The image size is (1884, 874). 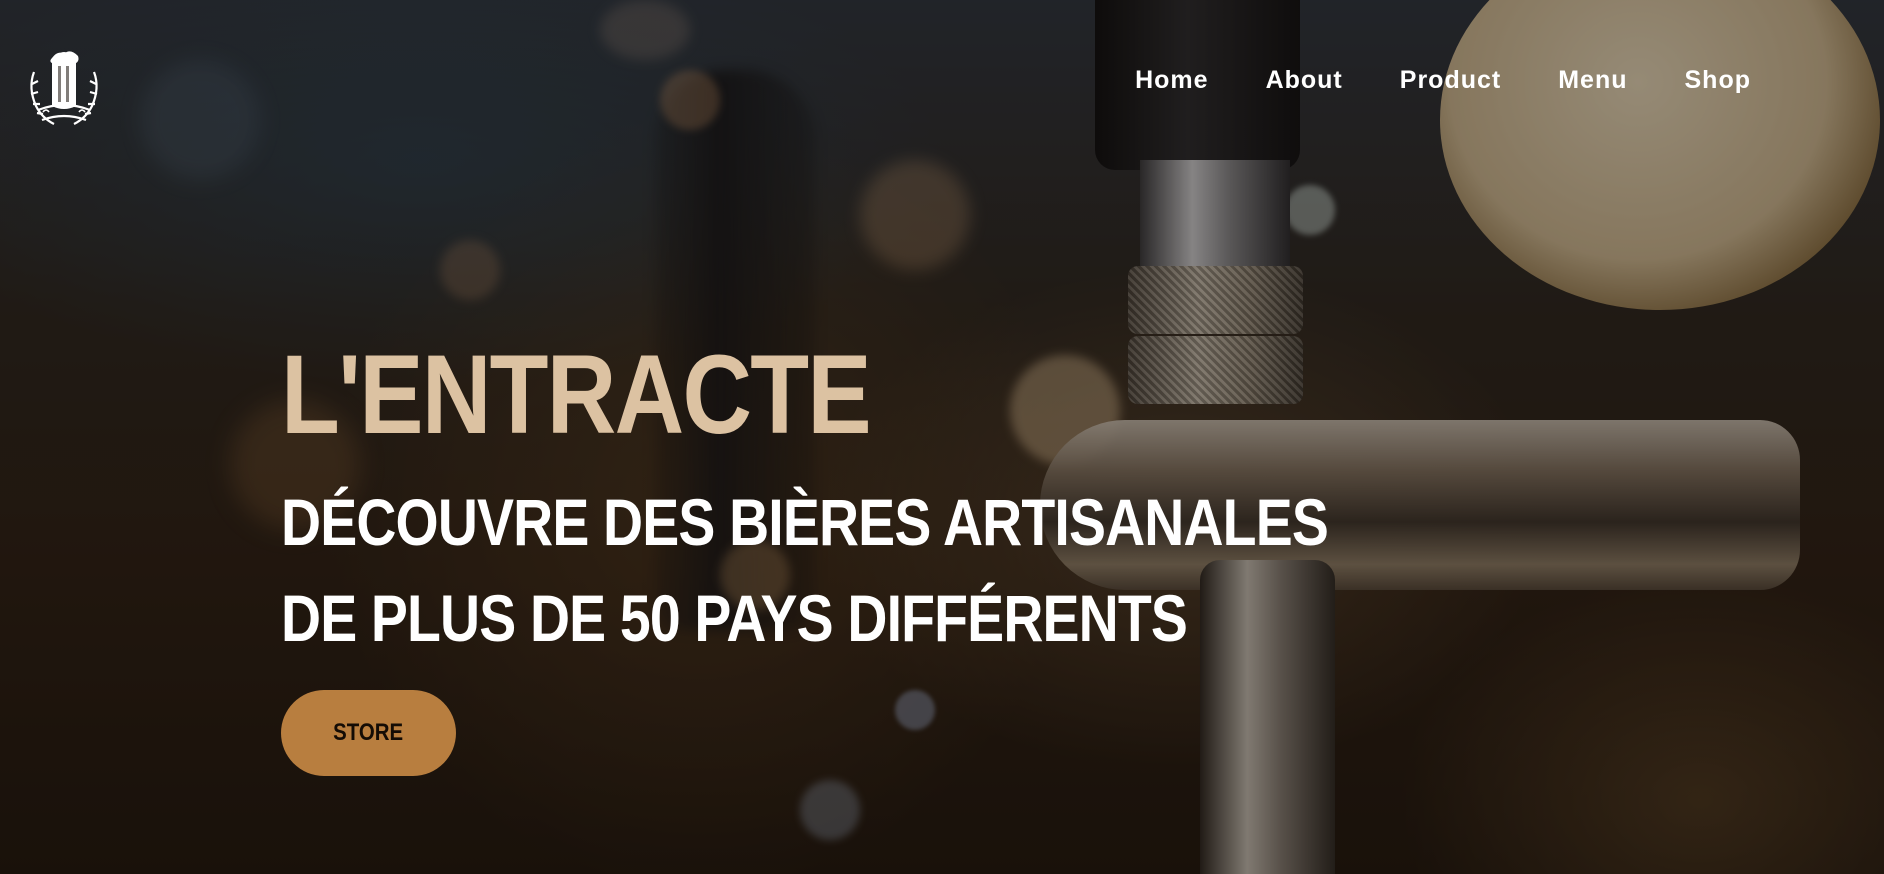 What do you see at coordinates (1171, 80) in the screenshot?
I see `nav-home: Home` at bounding box center [1171, 80].